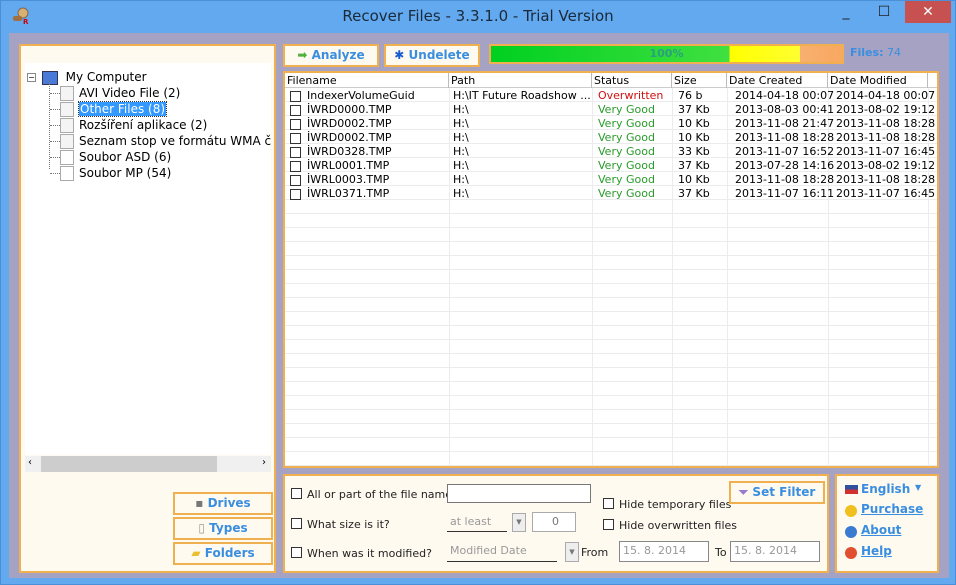 This screenshot has width=956, height=585. I want to click on funnel-icon: ⏷, so click(745, 492).